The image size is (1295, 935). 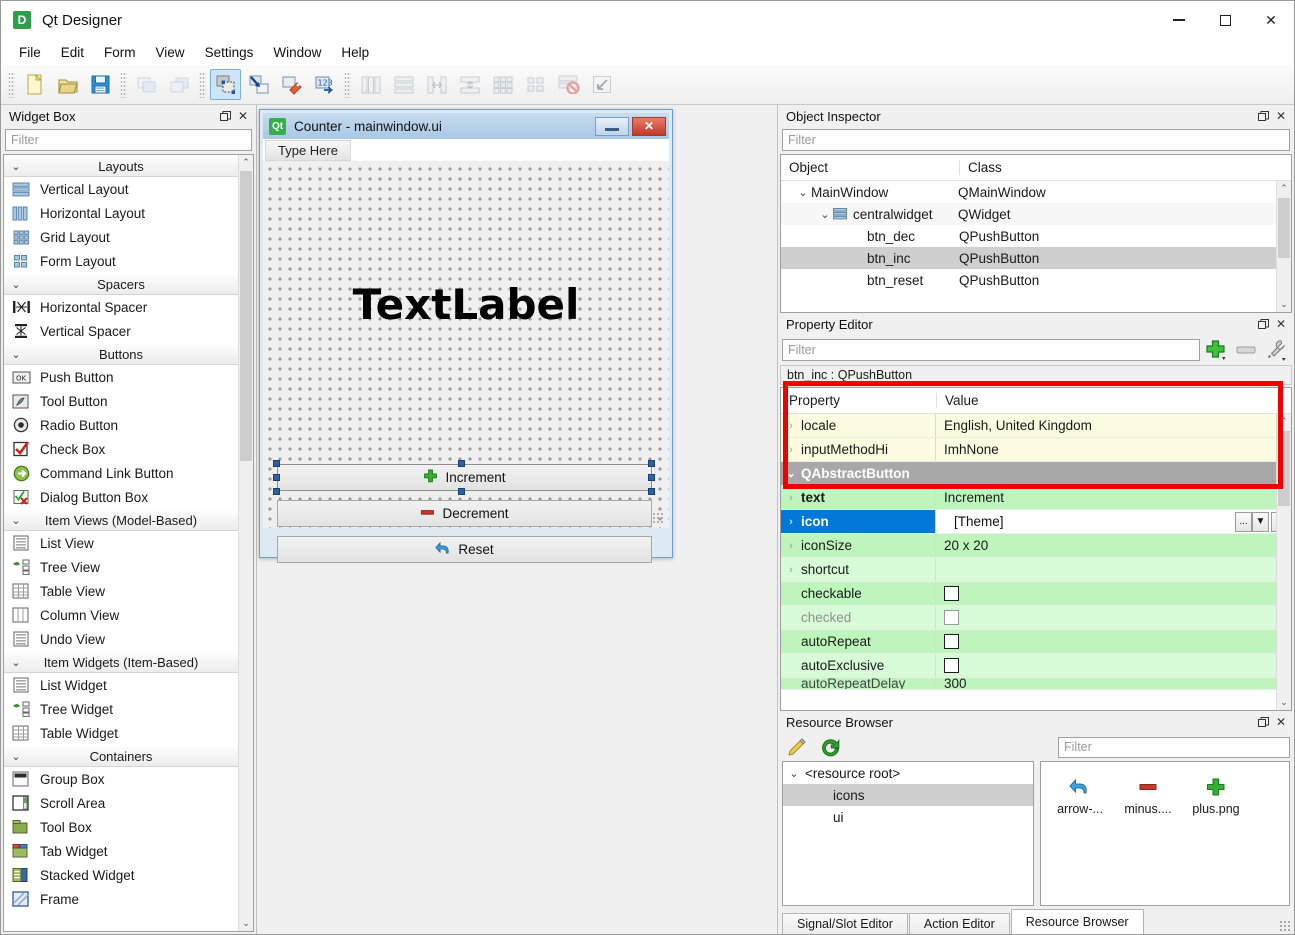 What do you see at coordinates (1113, 569) in the screenshot?
I see `property-value` at bounding box center [1113, 569].